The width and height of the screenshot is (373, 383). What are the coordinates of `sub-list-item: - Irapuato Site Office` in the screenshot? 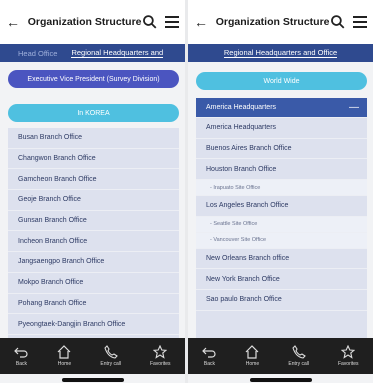 It's located at (281, 188).